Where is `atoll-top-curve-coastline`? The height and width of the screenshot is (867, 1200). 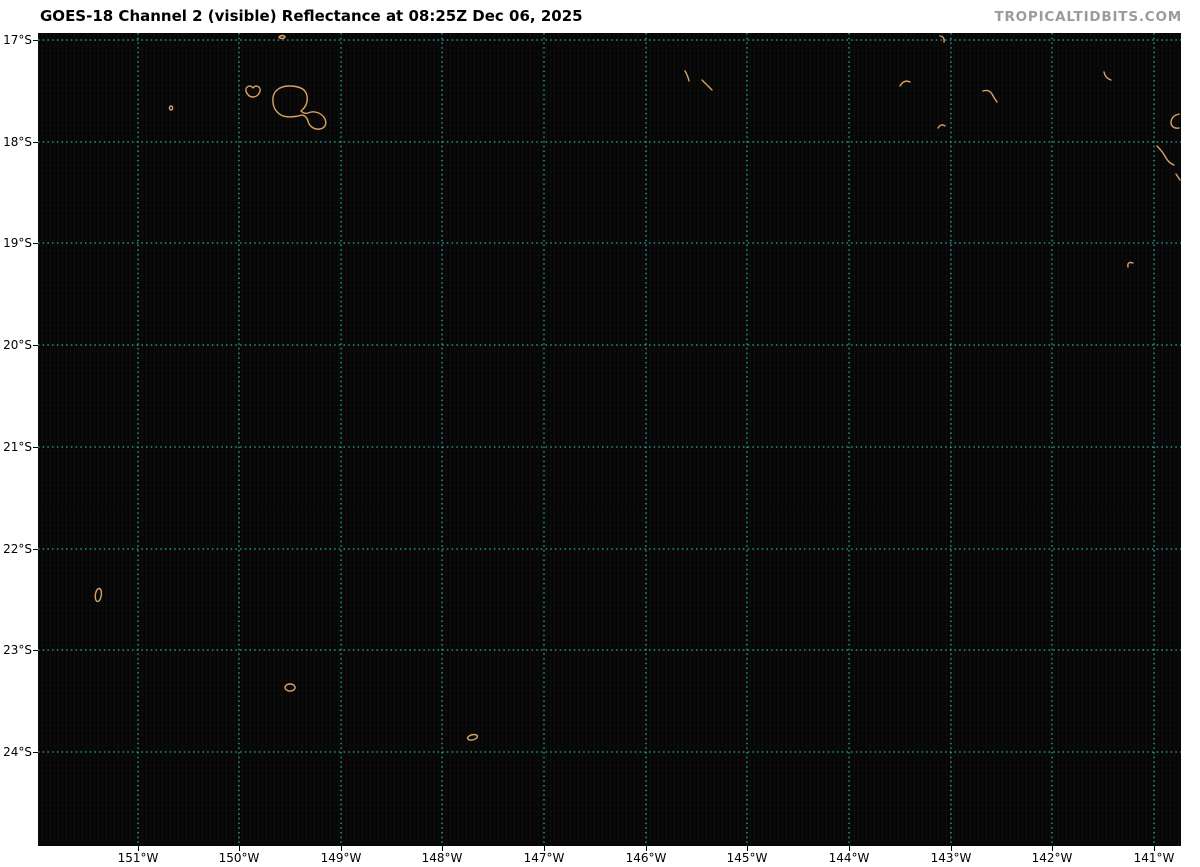
atoll-top-curve-coastline is located at coordinates (942, 39).